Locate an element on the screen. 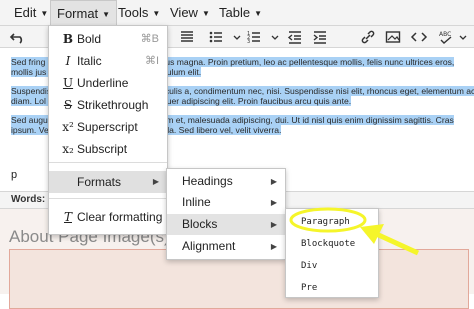  code-icon is located at coordinates (419, 37).